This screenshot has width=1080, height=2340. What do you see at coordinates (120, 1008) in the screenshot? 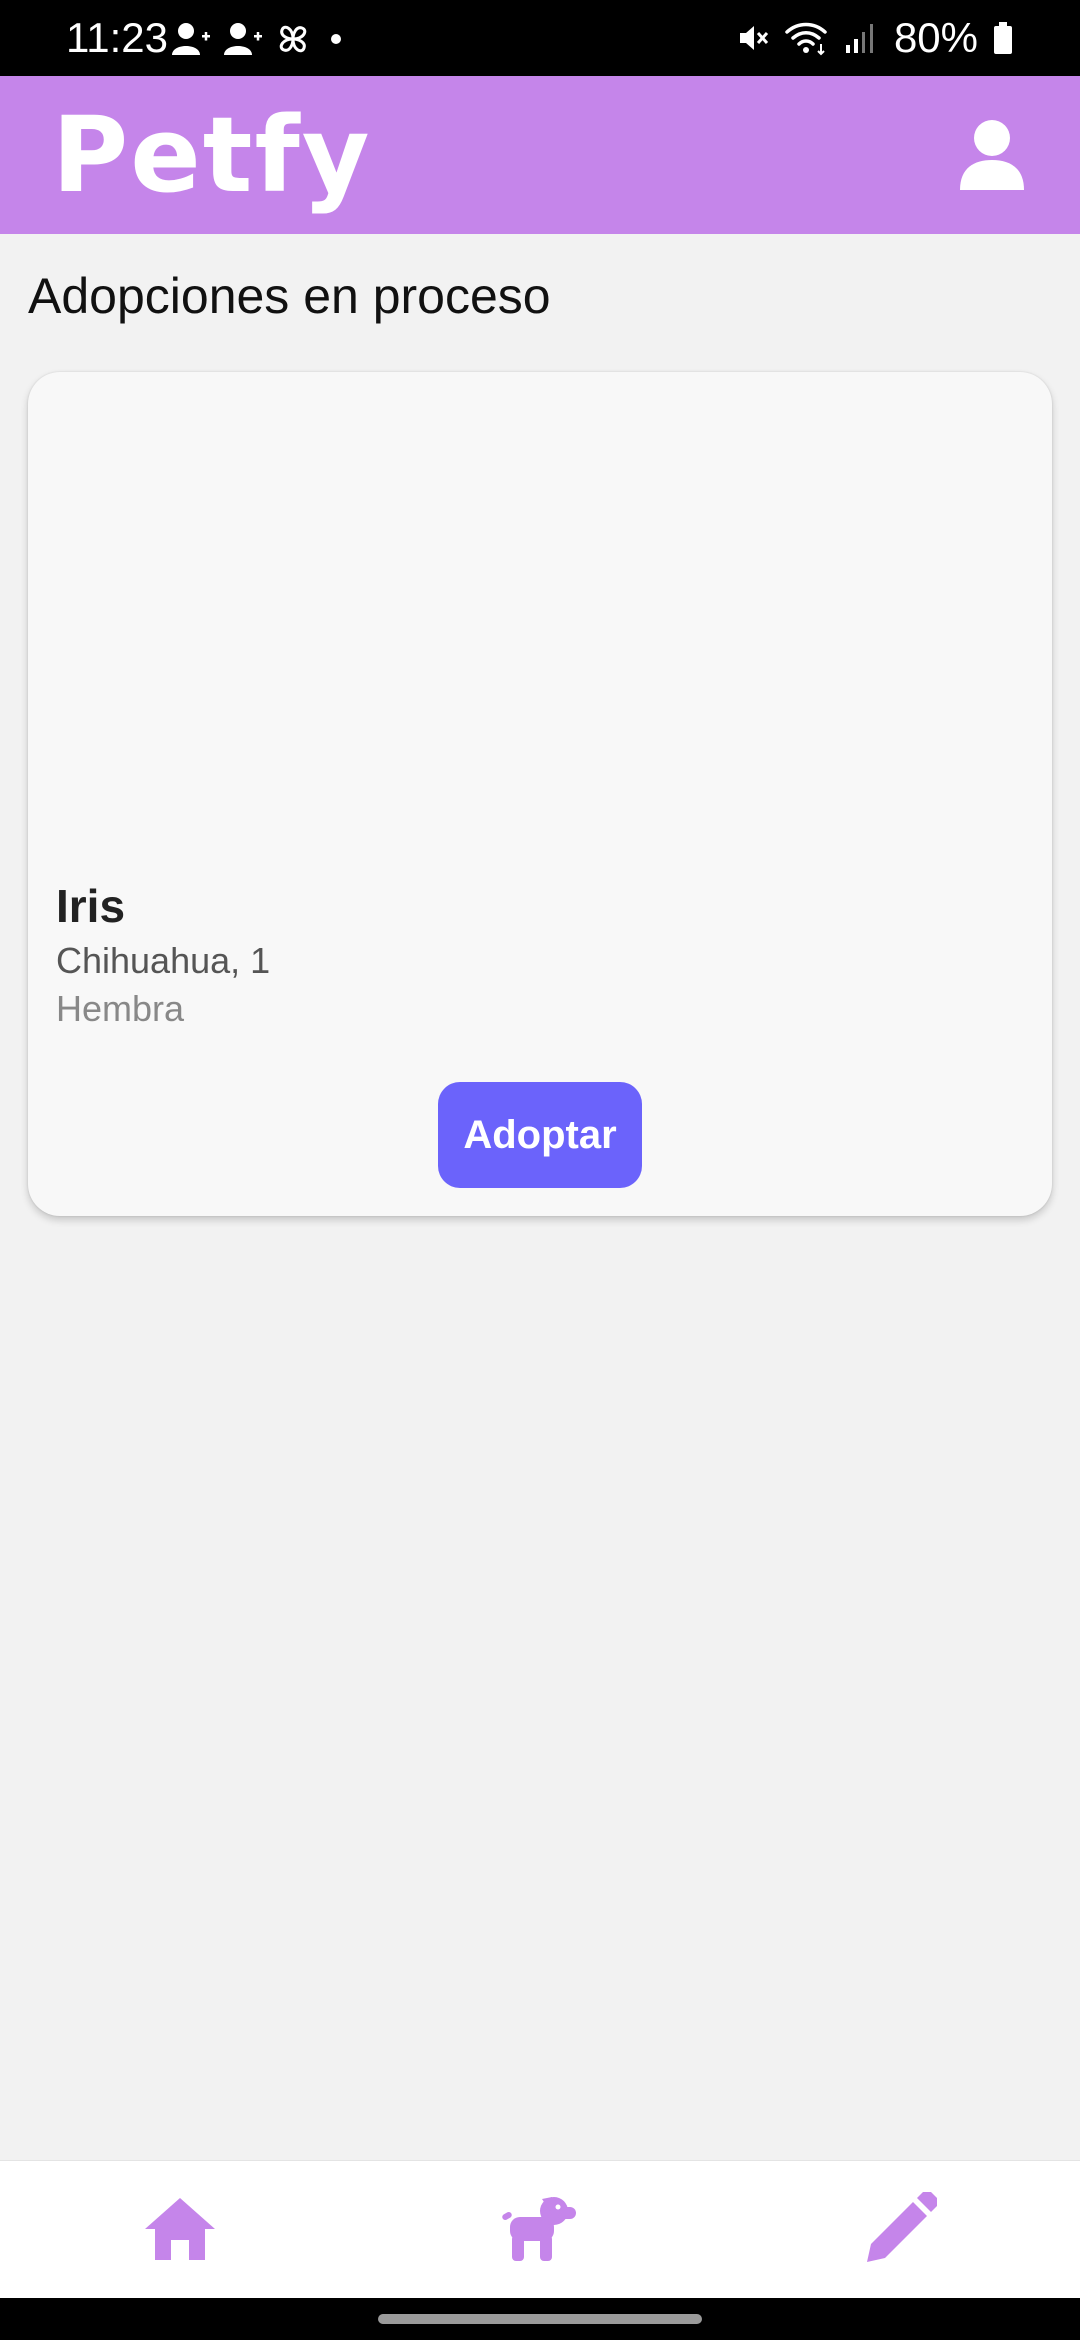
I see `pet-sex: Hembra` at bounding box center [120, 1008].